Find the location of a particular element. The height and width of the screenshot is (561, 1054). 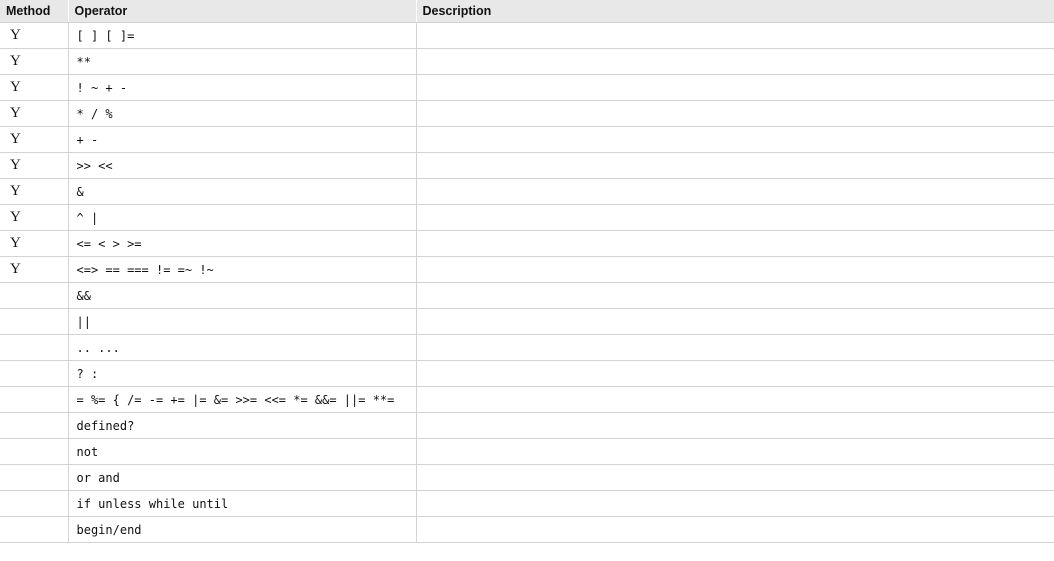

operator-cell: <= < > >= is located at coordinates (242, 243).